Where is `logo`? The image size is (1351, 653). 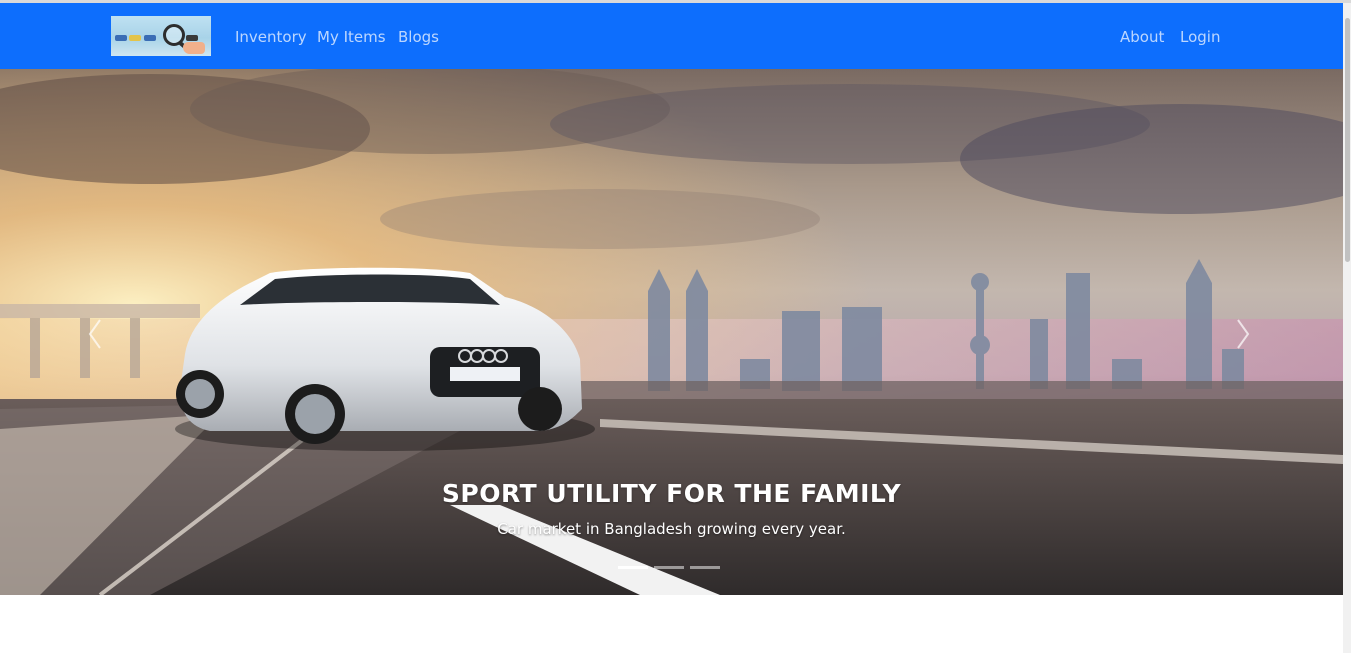 logo is located at coordinates (161, 36).